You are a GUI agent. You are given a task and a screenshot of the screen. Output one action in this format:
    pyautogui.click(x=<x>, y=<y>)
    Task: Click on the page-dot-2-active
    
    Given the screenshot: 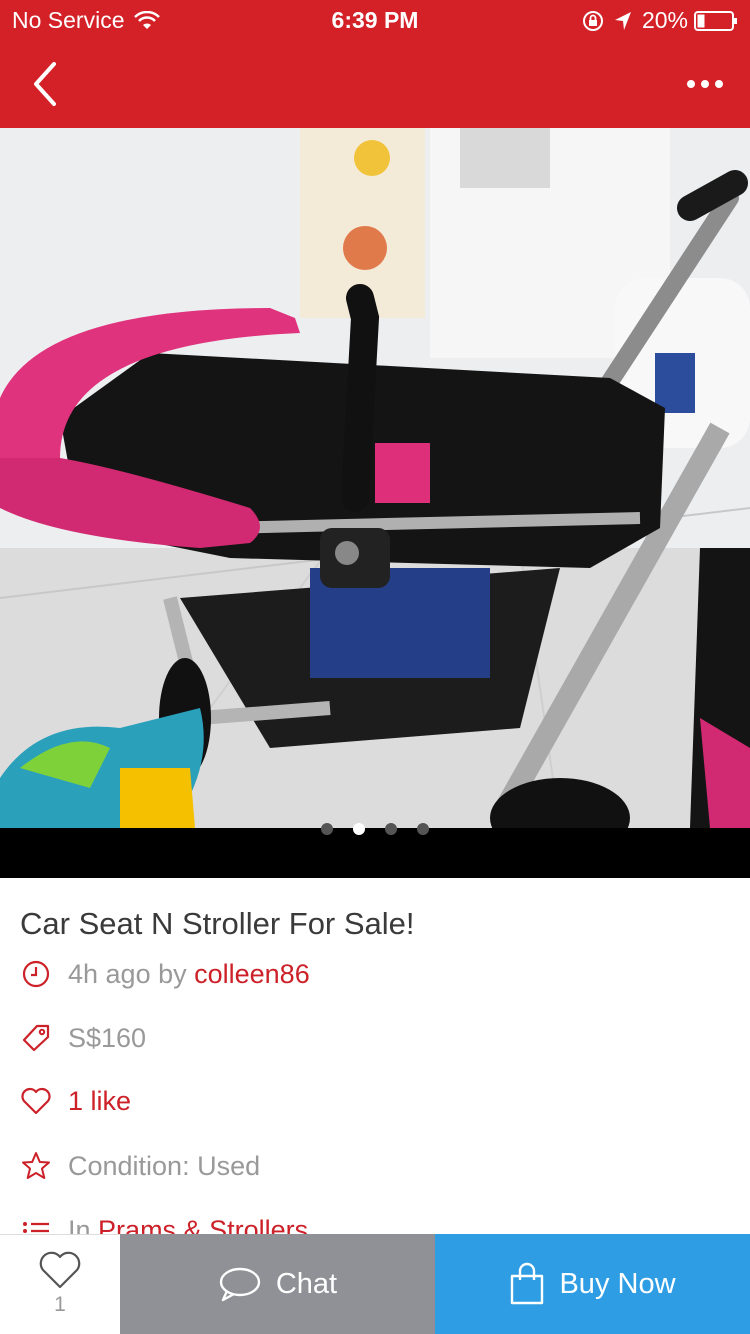 What is the action you would take?
    pyautogui.click(x=359, y=829)
    